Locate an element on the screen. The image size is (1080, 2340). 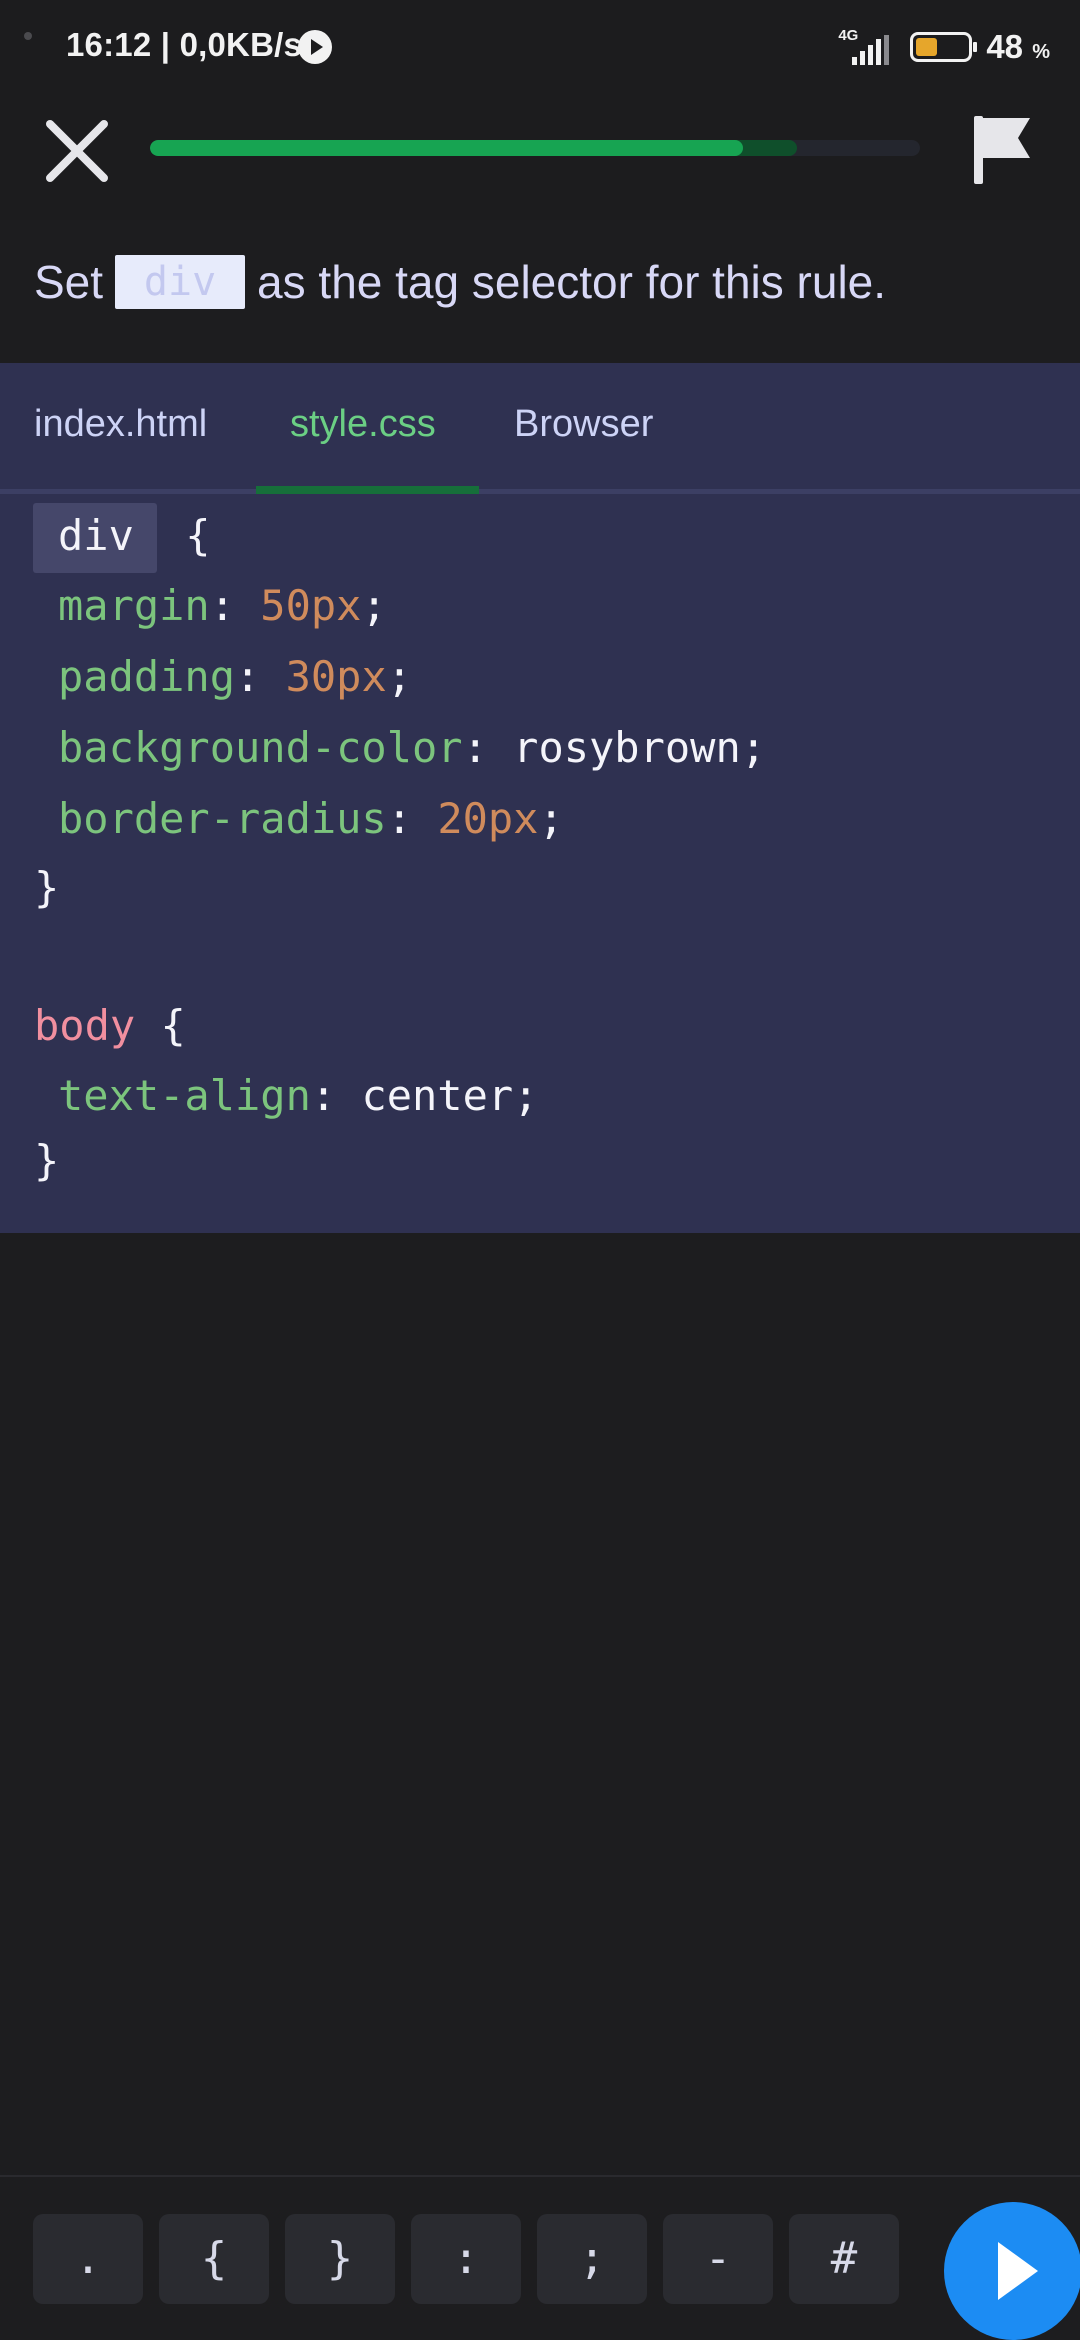
symbol-keyboard: . { } : ; - # is located at coordinates (540, 2257).